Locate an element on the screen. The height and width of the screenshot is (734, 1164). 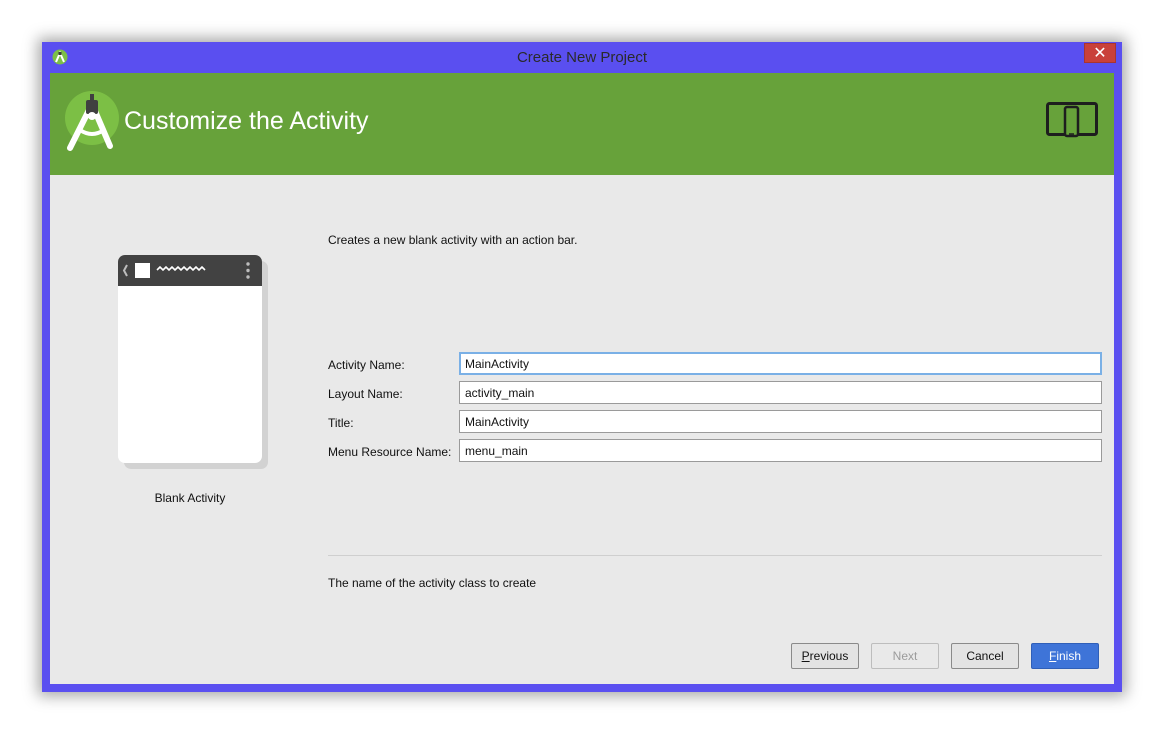
close-button: ✕ is located at coordinates (1100, 53).